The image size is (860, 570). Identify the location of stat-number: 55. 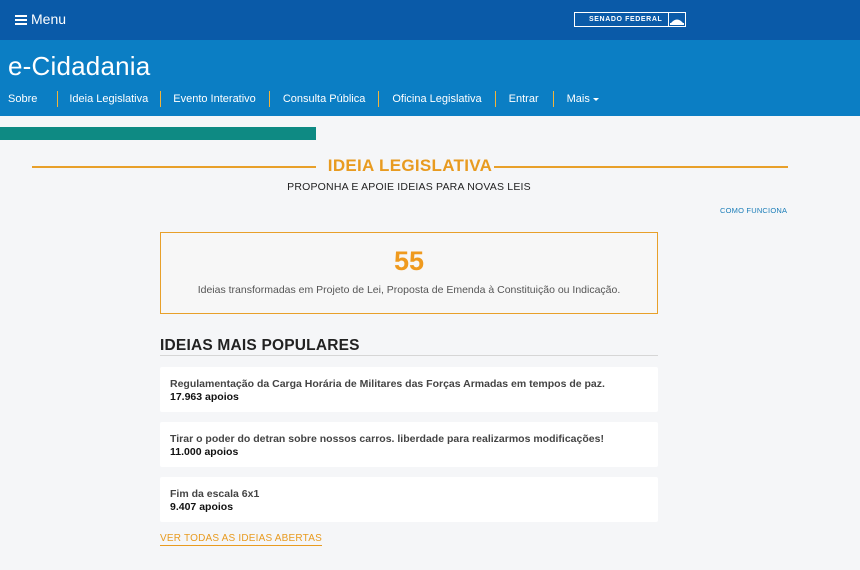
(409, 261).